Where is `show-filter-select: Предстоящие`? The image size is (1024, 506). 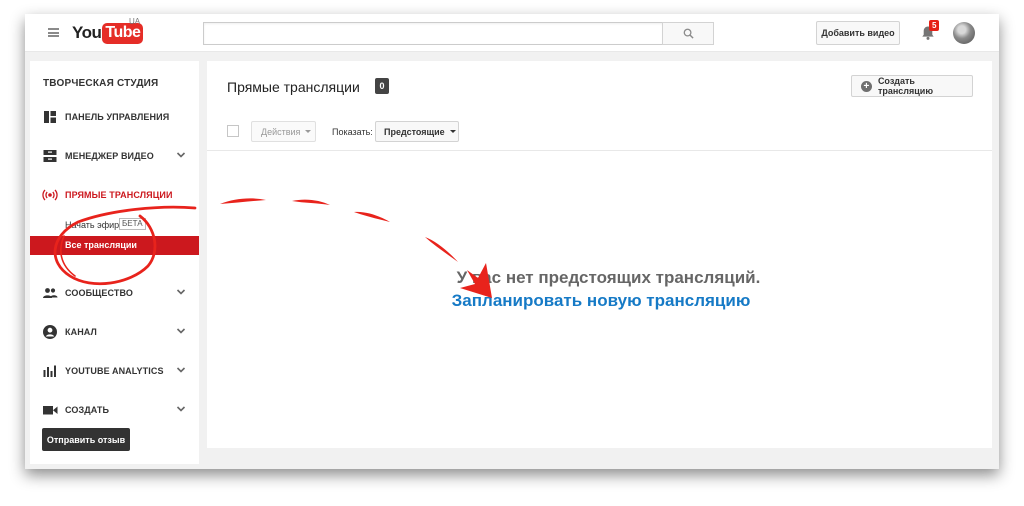
show-filter-select: Предстоящие is located at coordinates (417, 131).